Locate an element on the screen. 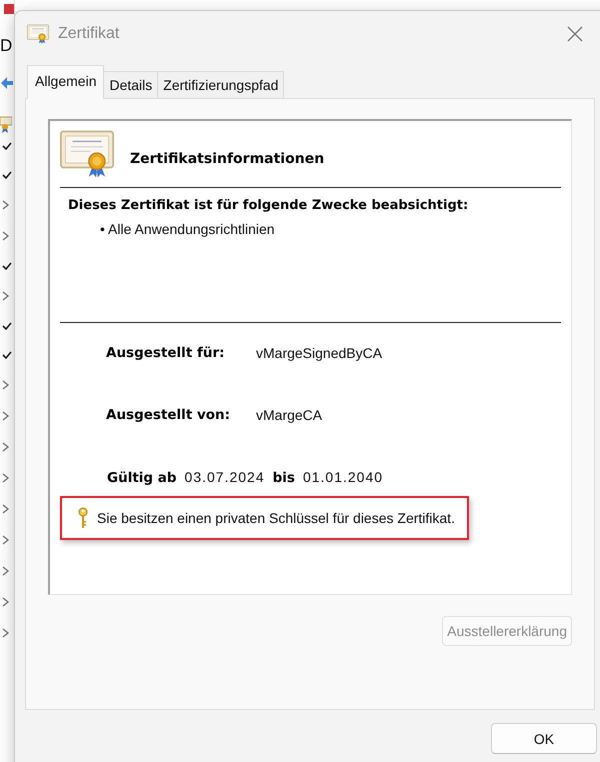 Image resolution: width=600 pixels, height=762 pixels. background-text: D is located at coordinates (6, 46).